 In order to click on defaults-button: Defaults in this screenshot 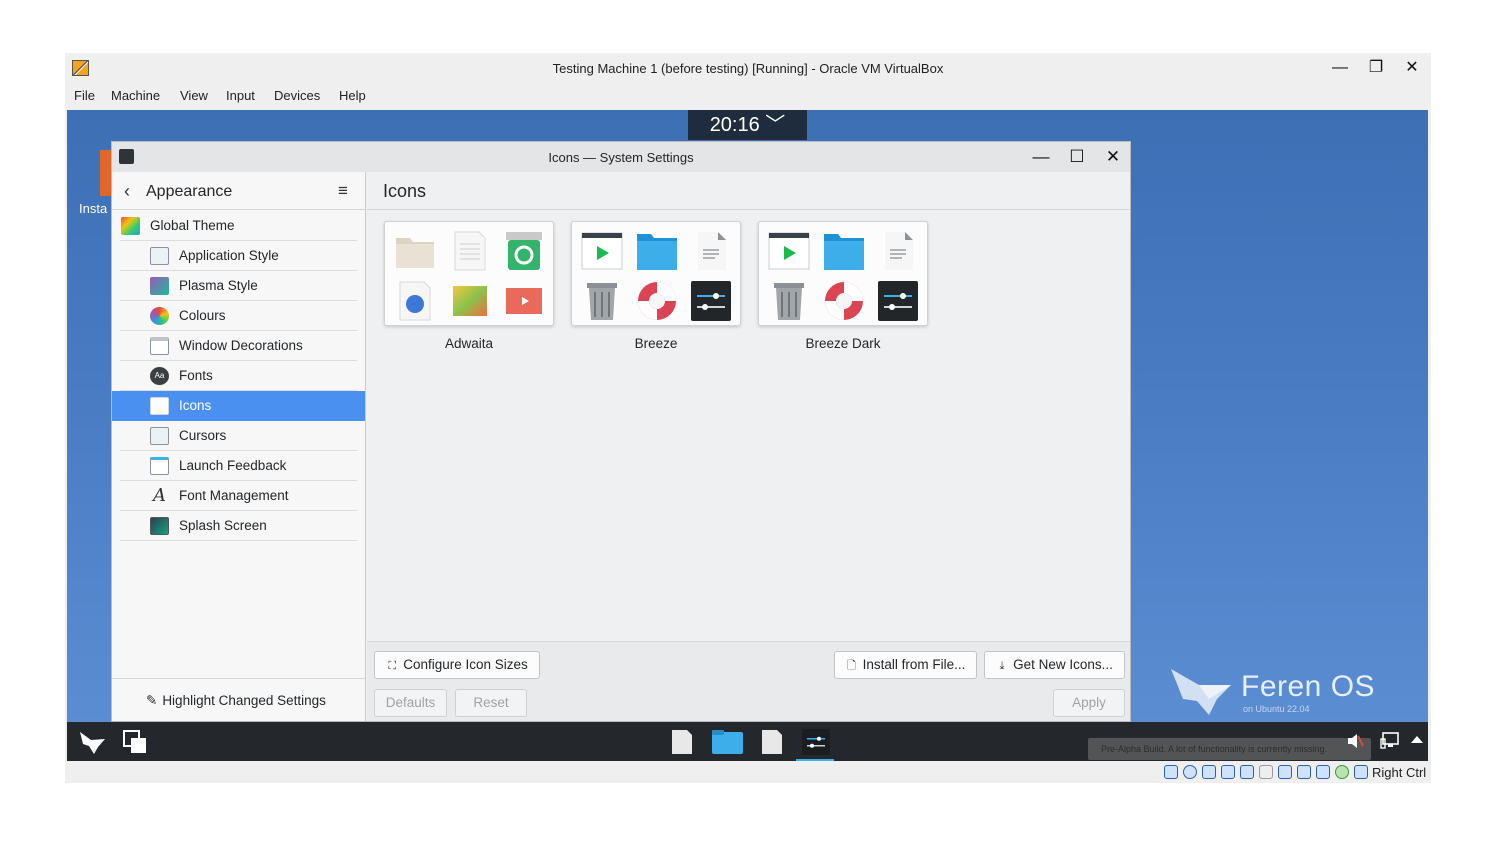, I will do `click(410, 703)`.